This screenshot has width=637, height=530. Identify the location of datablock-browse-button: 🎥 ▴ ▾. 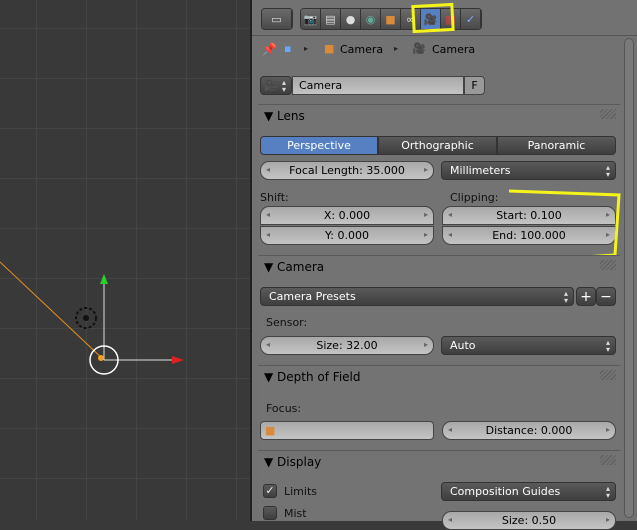
(276, 85).